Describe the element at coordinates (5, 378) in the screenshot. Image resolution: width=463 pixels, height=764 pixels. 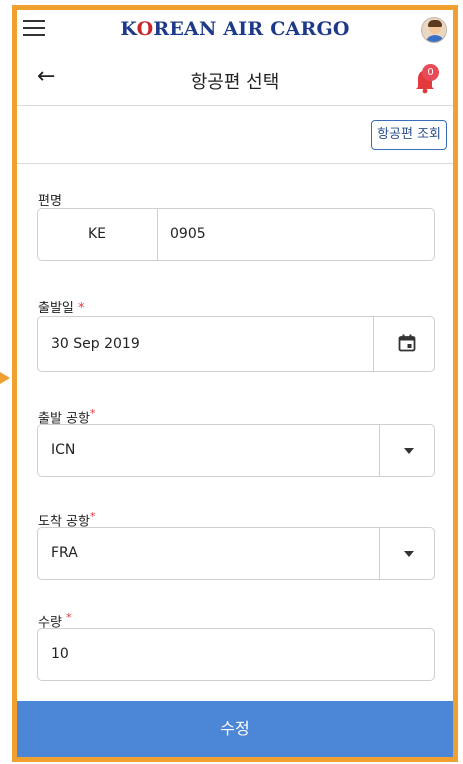
I see `frame-pointer-arrow` at that location.